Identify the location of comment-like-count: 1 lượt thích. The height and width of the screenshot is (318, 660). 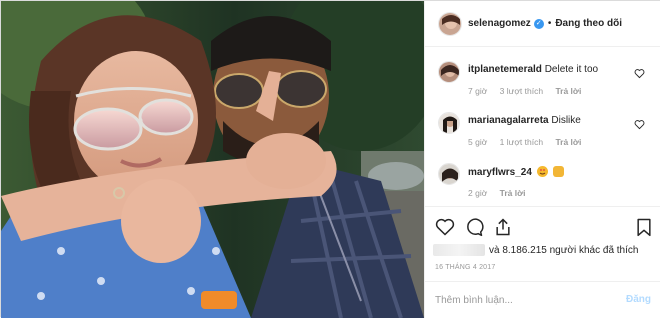
(521, 142).